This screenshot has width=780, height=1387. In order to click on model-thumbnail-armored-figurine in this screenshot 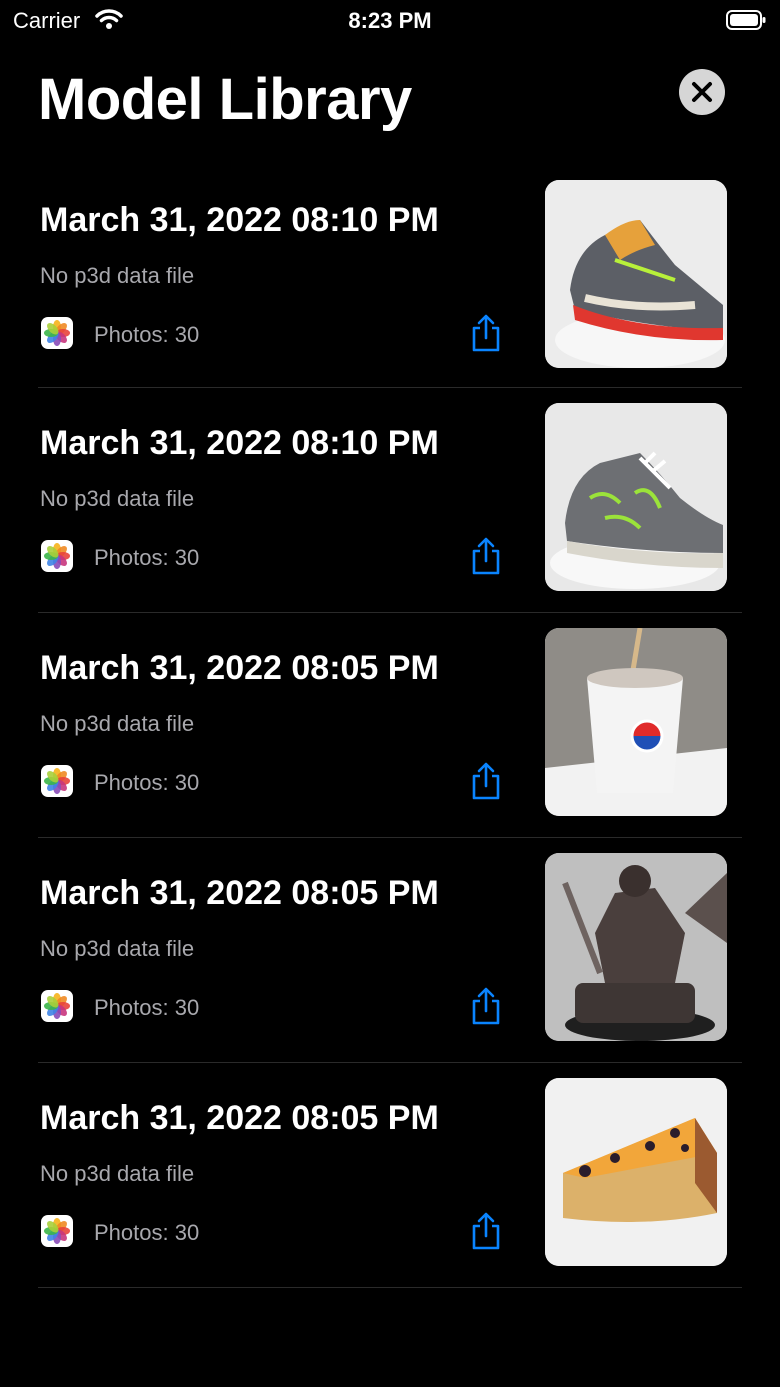, I will do `click(636, 947)`.